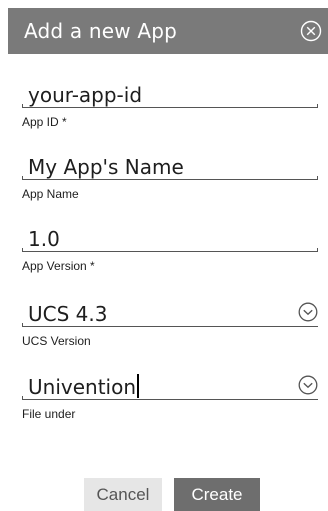 The height and width of the screenshot is (511, 328). What do you see at coordinates (170, 165) in the screenshot?
I see `app-name-input: My App's Name` at bounding box center [170, 165].